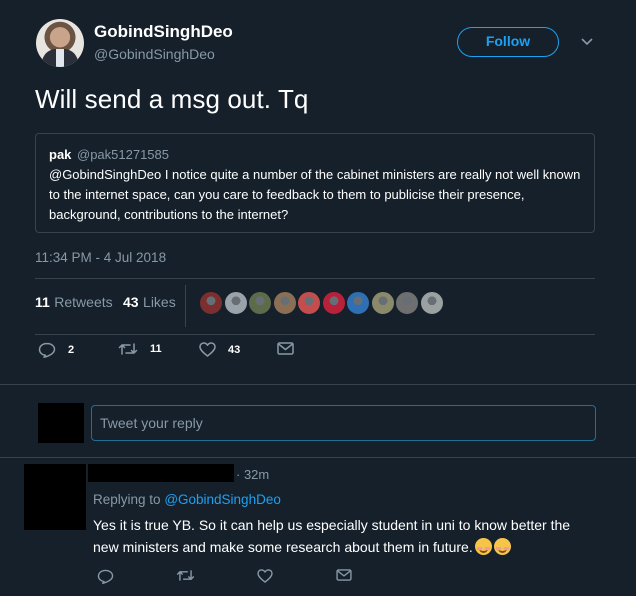  What do you see at coordinates (508, 42) in the screenshot?
I see `follow-button: Follow` at bounding box center [508, 42].